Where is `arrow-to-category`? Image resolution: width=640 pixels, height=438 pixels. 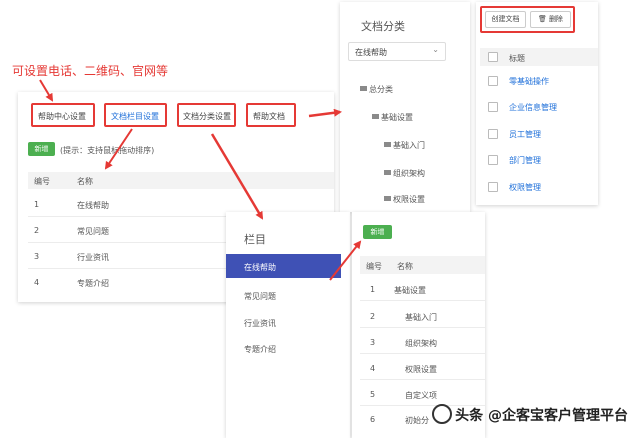 arrow-to-category is located at coordinates (325, 113).